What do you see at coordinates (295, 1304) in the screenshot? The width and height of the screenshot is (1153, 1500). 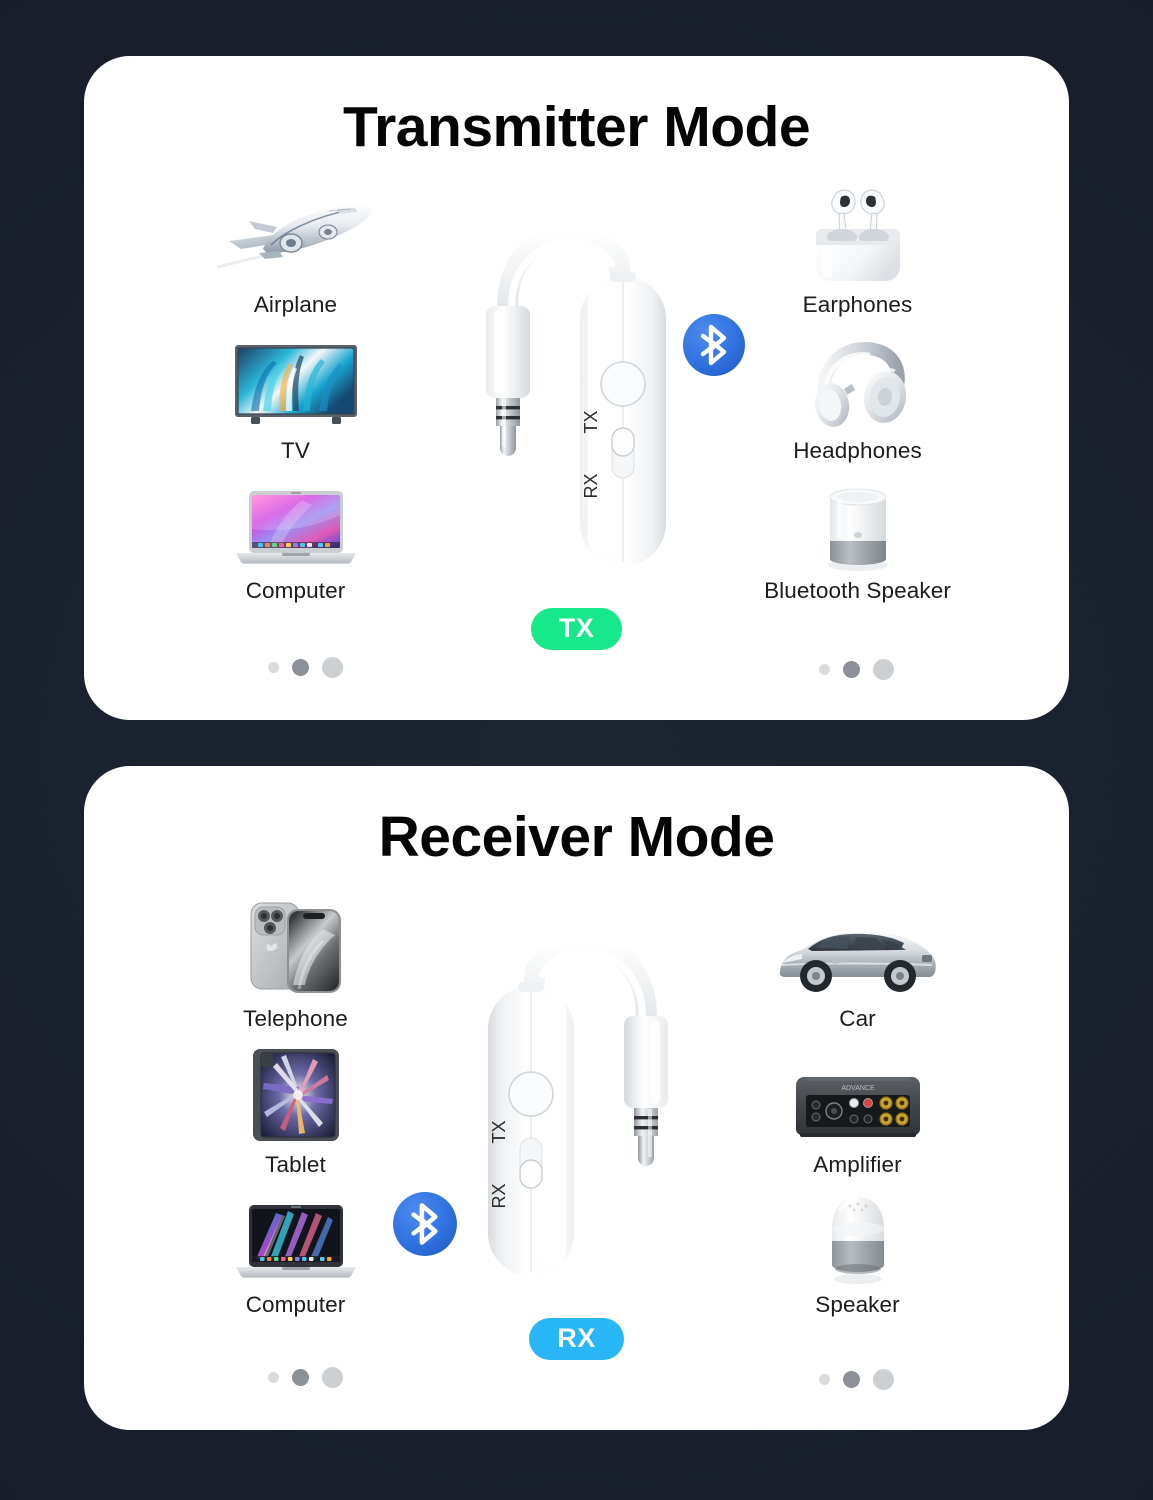 I see `source-label-computer-rx: Computer` at bounding box center [295, 1304].